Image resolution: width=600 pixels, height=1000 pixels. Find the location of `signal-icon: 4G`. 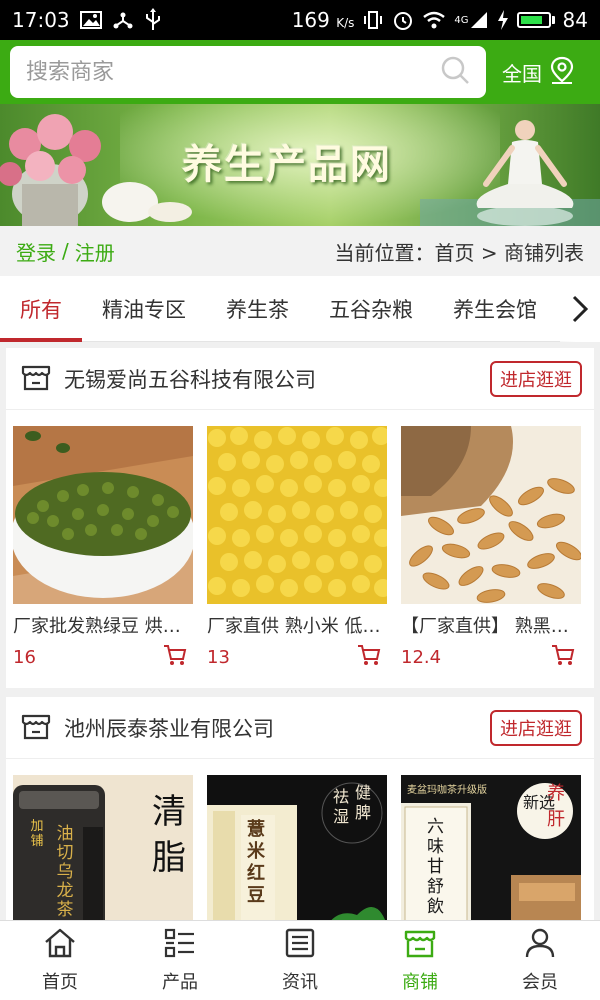

signal-icon: 4G is located at coordinates (471, 20).